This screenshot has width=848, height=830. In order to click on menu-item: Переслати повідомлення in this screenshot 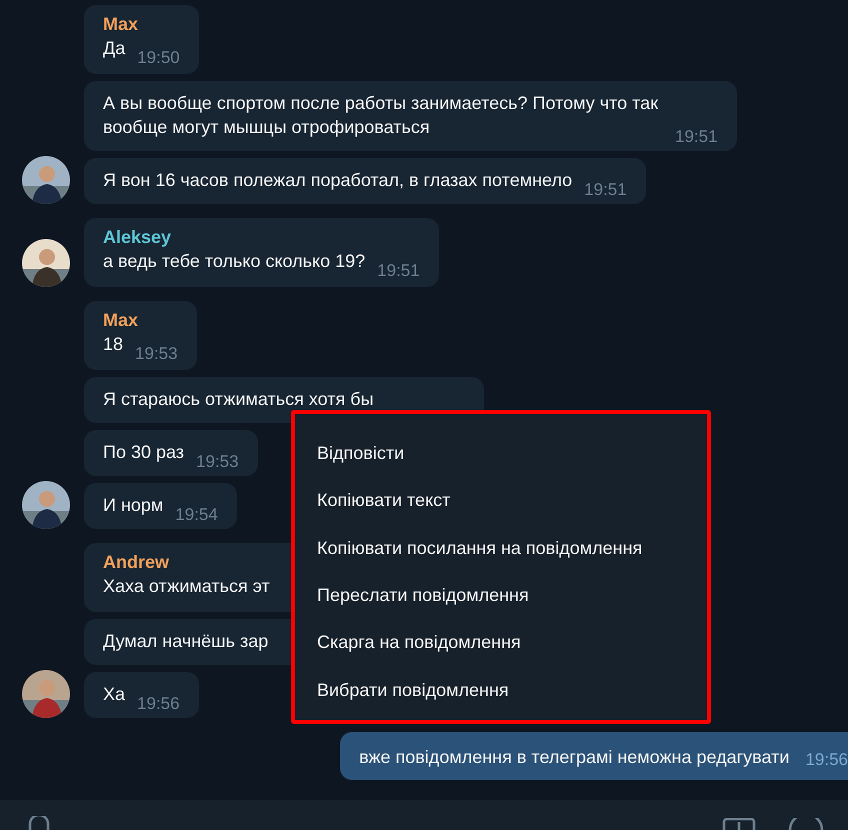, I will do `click(501, 602)`.